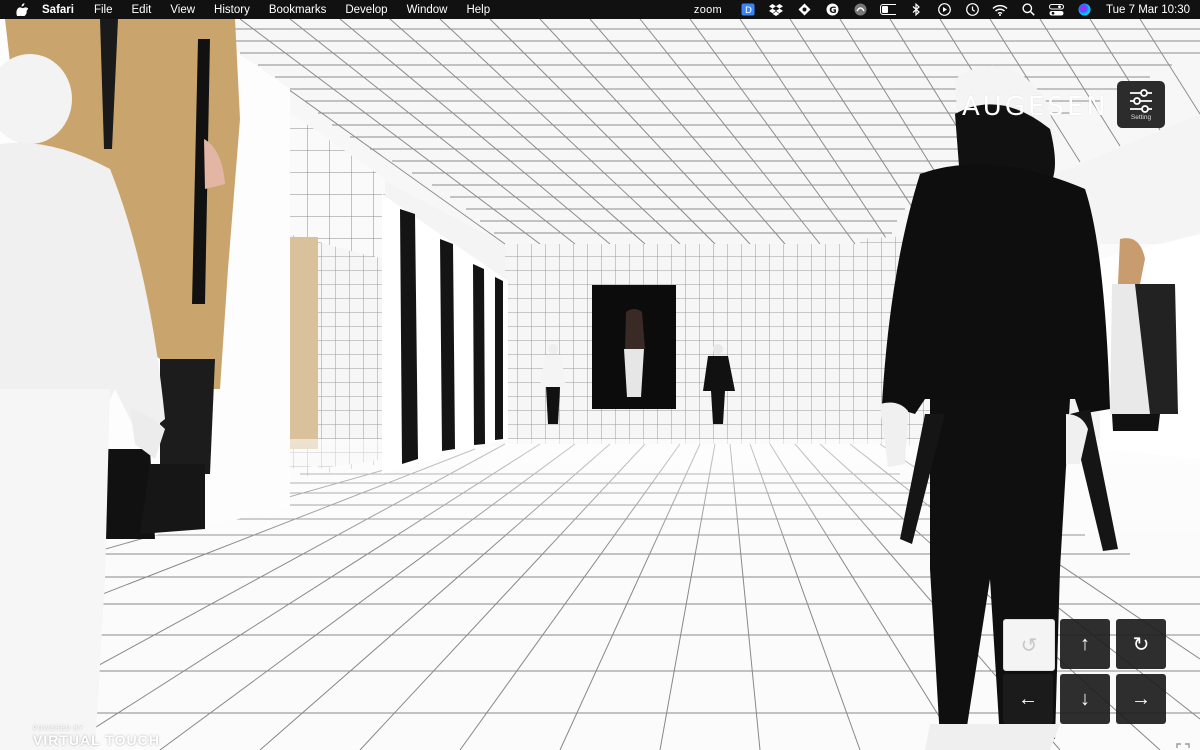 The image size is (1200, 750). I want to click on move-forward-button: ↑, so click(1085, 644).